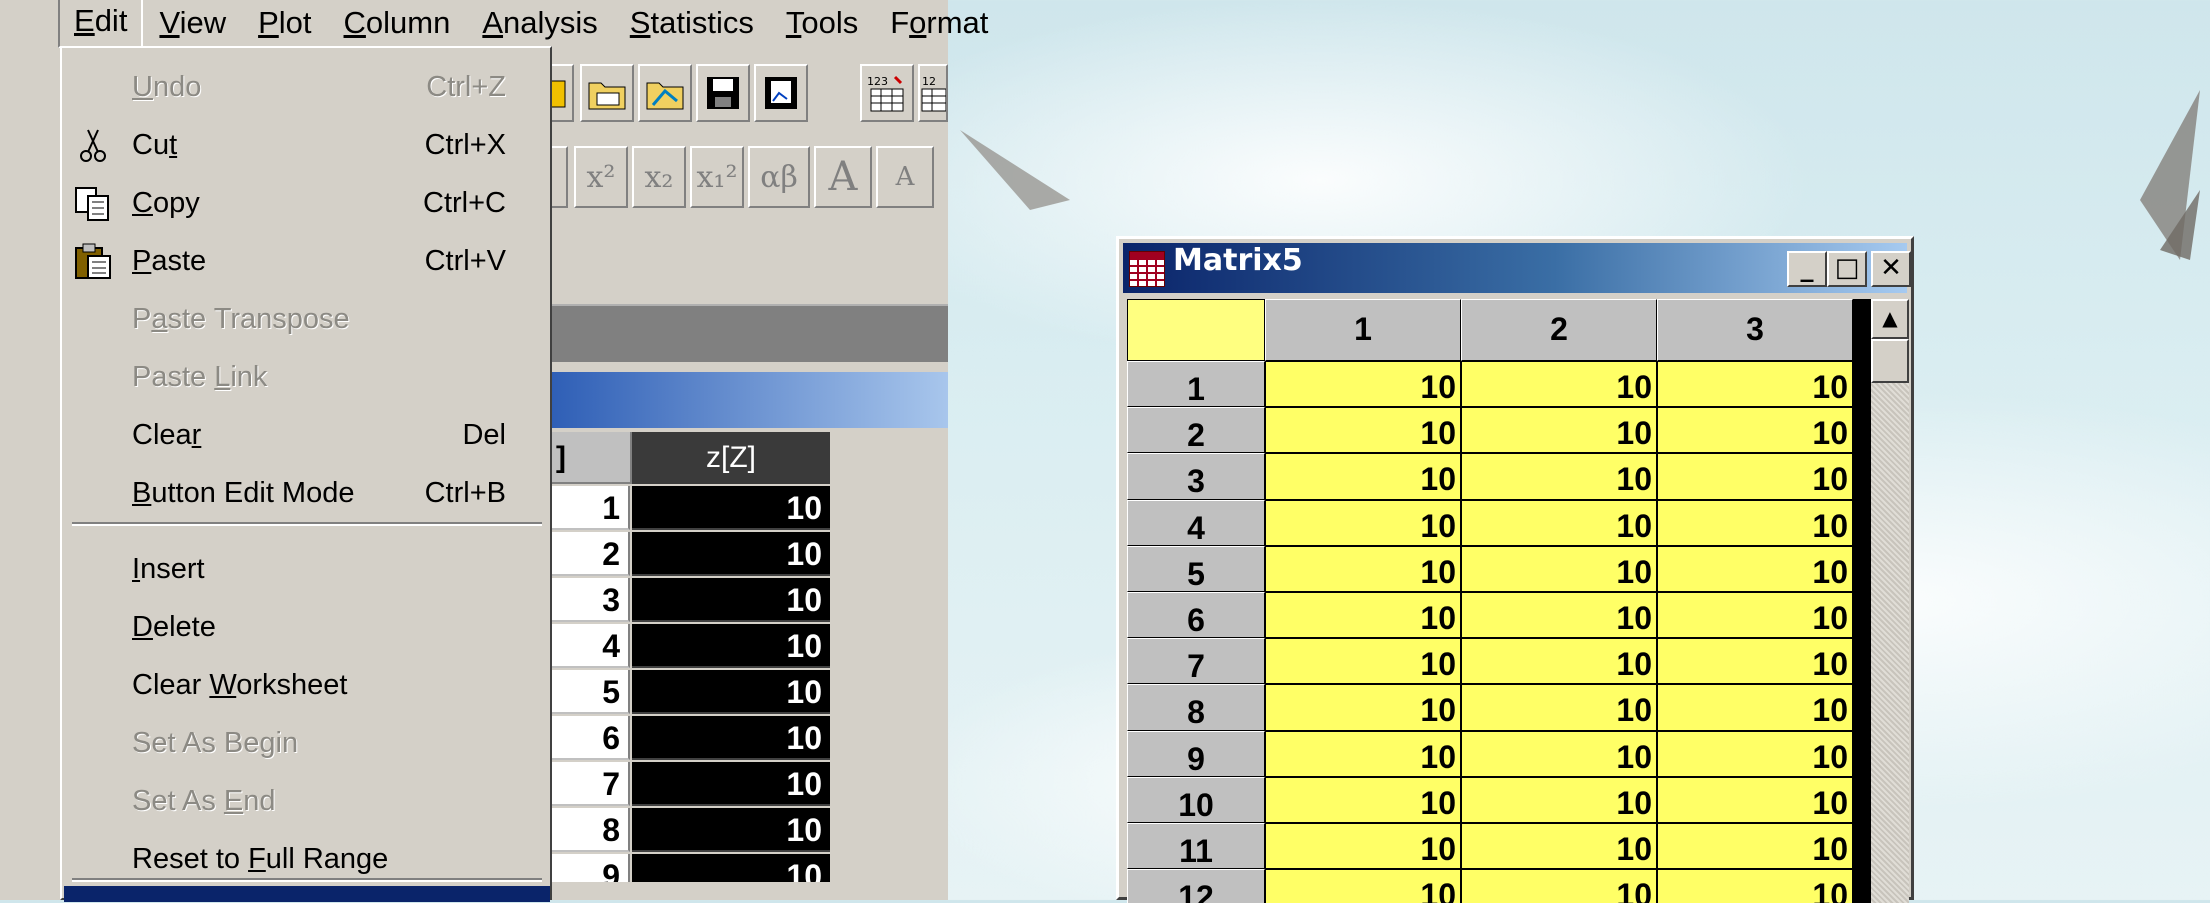 Image resolution: width=2210 pixels, height=903 pixels. What do you see at coordinates (887, 93) in the screenshot?
I see `new-worksheet-button: 123` at bounding box center [887, 93].